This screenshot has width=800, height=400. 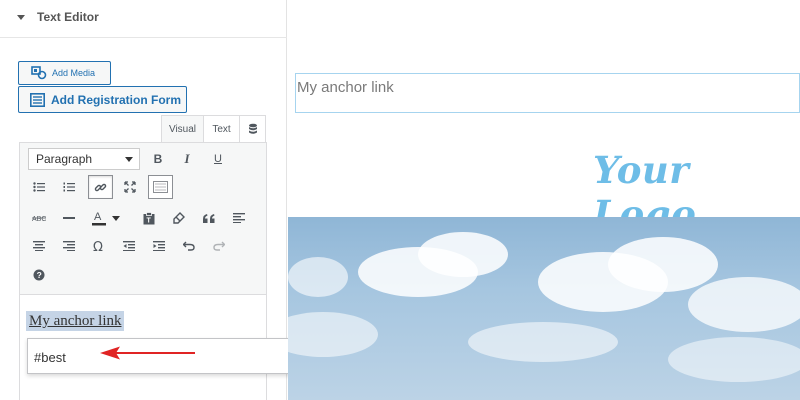 I want to click on editor-toolbar: Paragraph B I U ABC A T Ω ?, so click(x=143, y=218).